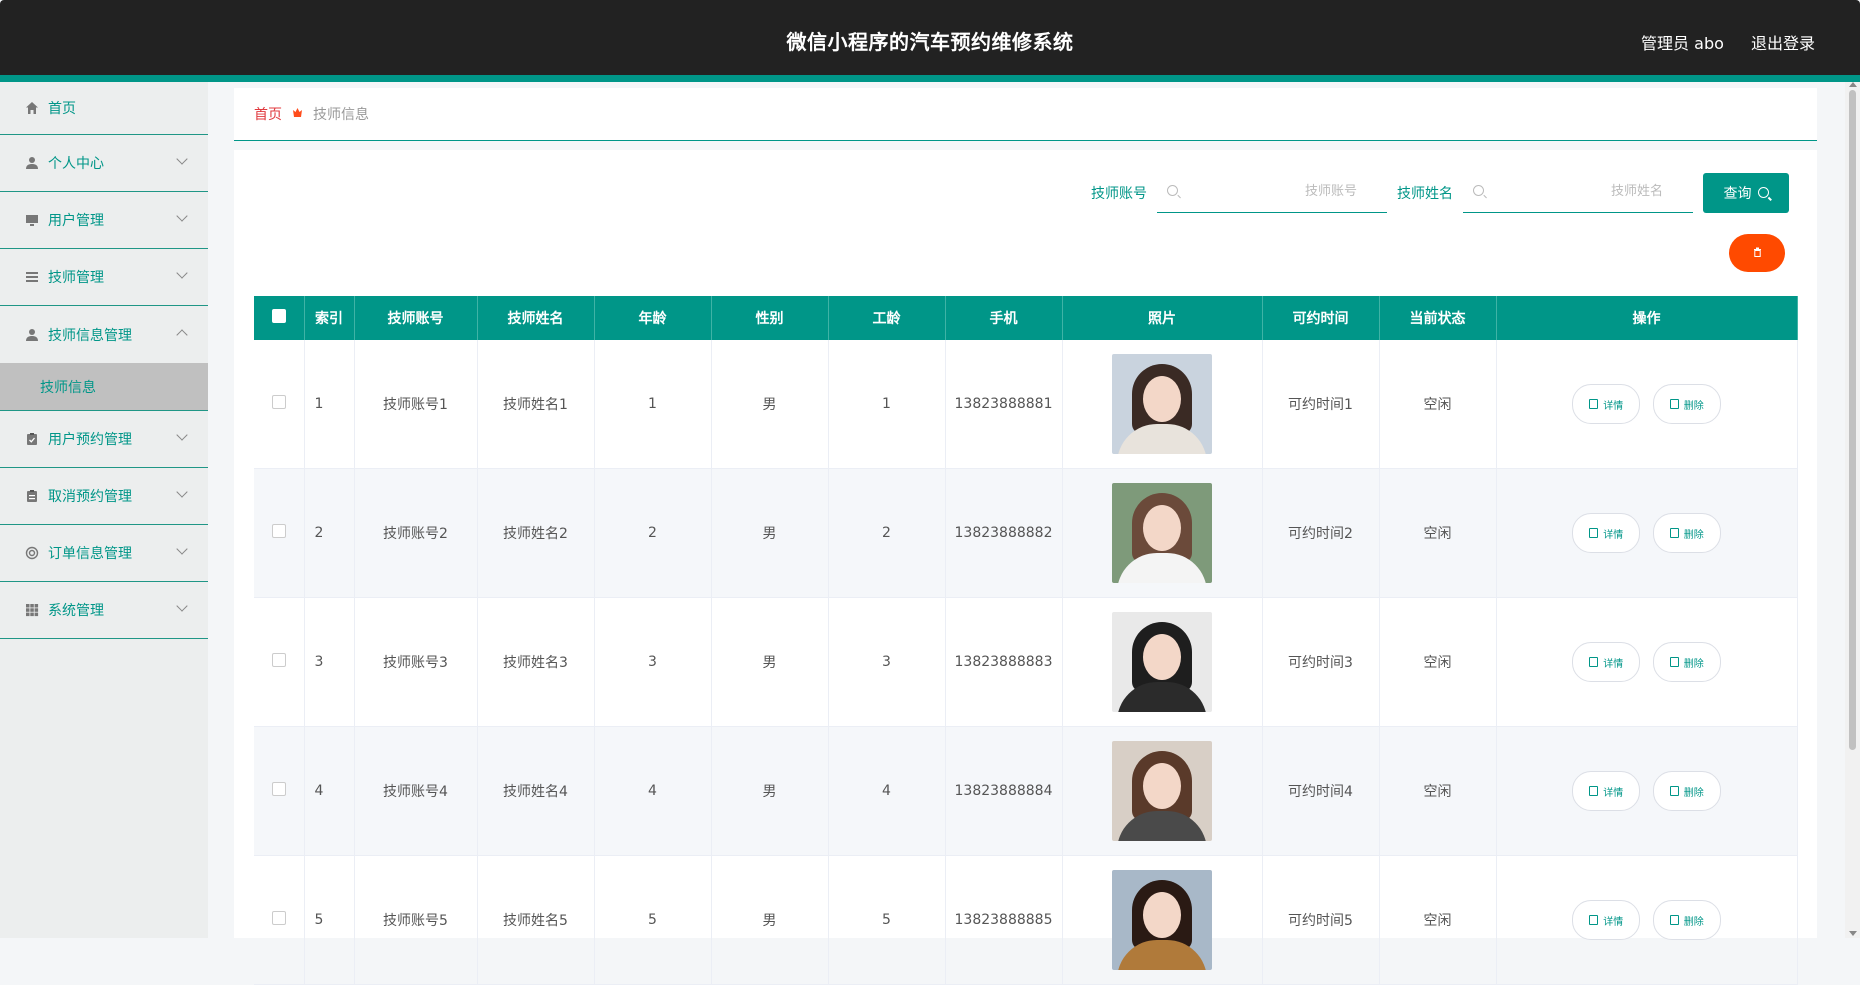 This screenshot has height=985, width=1860. Describe the element at coordinates (104, 108) in the screenshot. I see `sidebar-item-home: 首页` at that location.